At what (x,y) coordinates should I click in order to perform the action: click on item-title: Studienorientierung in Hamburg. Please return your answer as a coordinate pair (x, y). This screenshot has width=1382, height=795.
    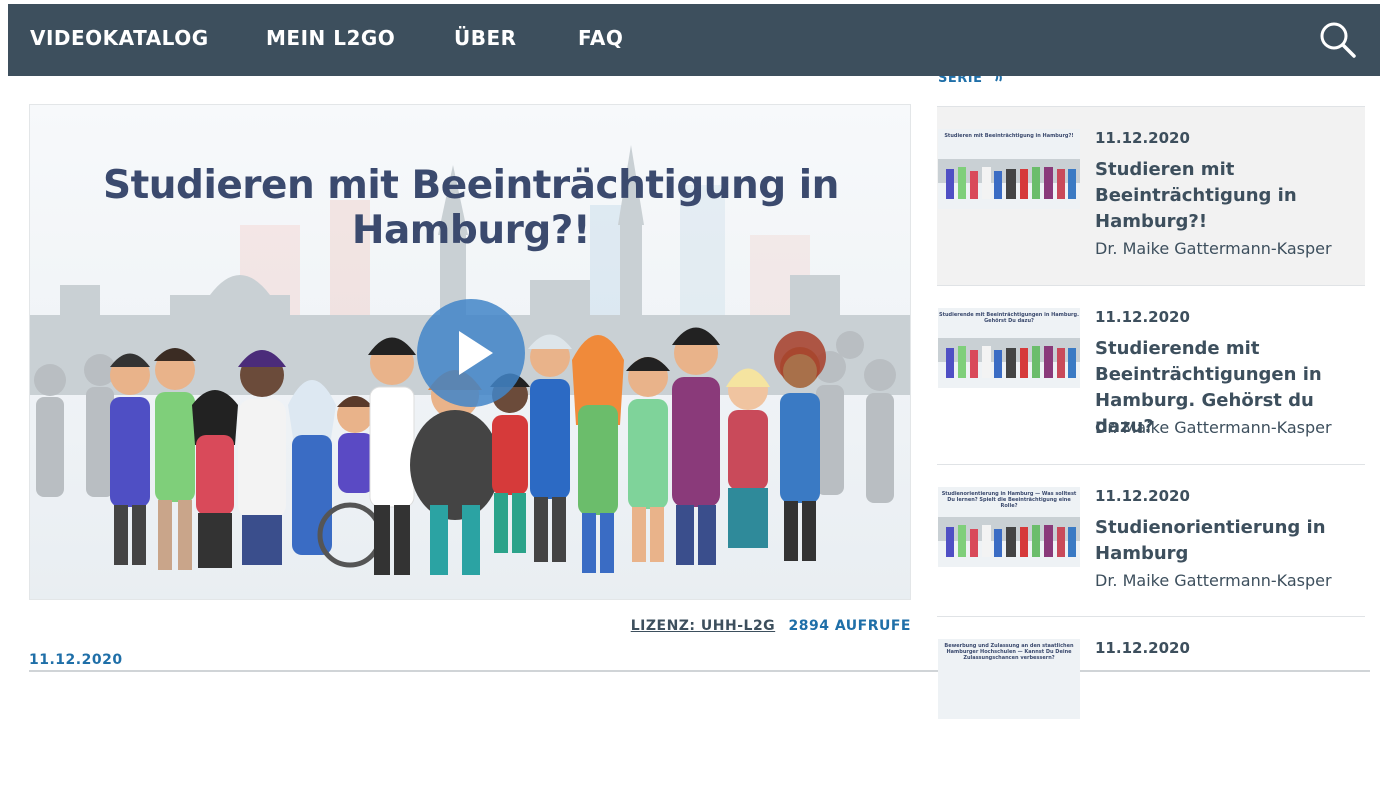
    Looking at the image, I should click on (1220, 541).